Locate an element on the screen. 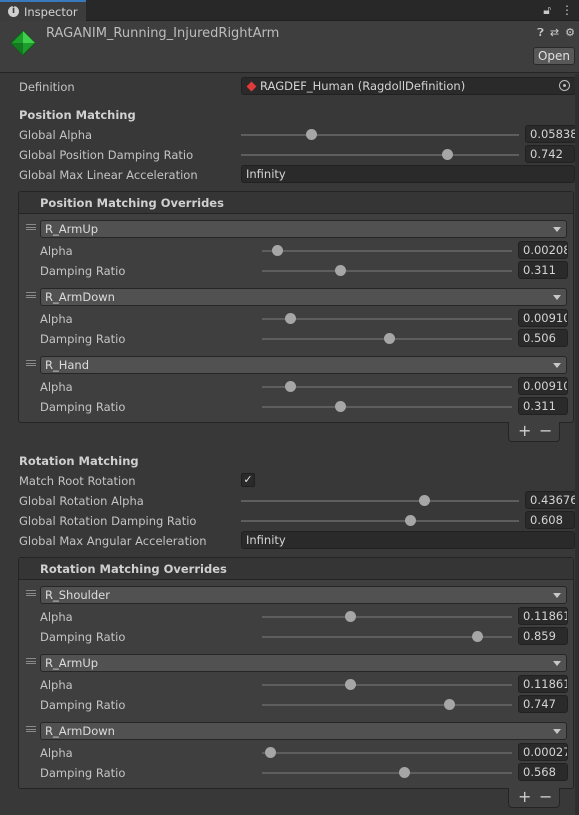 Image resolution: width=579 pixels, height=815 pixels. open-button: Open is located at coordinates (554, 56).